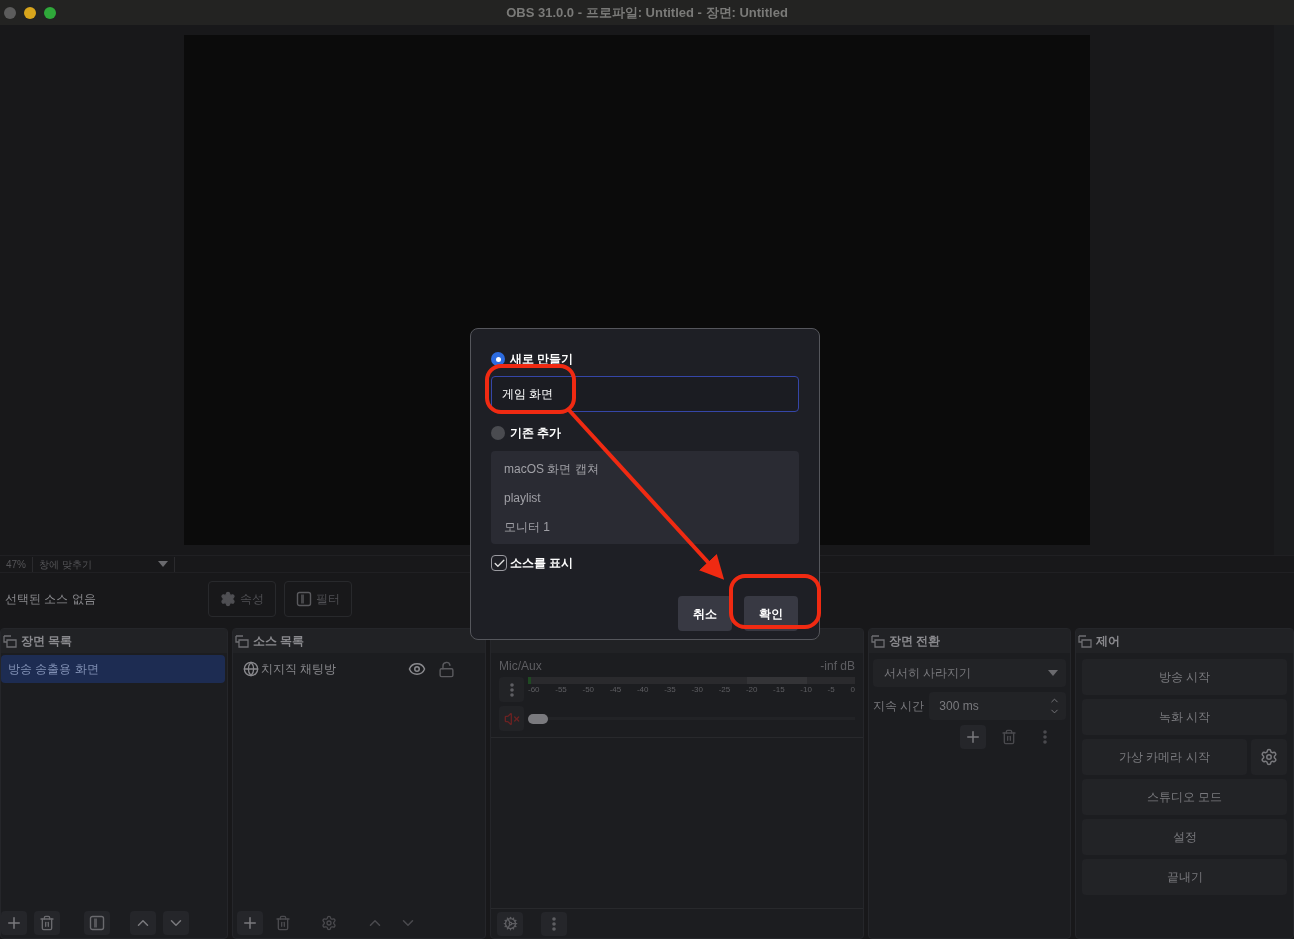  What do you see at coordinates (651, 468) in the screenshot?
I see `existing-source-item: macOS 화면 캡쳐` at bounding box center [651, 468].